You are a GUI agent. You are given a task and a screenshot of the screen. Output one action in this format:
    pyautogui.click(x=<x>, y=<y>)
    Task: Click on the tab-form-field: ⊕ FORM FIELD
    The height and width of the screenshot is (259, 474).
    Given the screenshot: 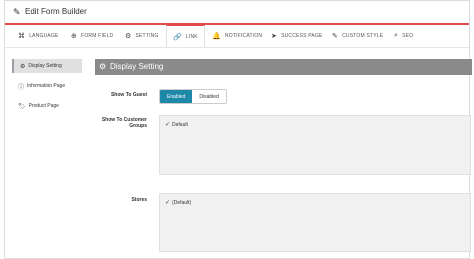 What is the action you would take?
    pyautogui.click(x=92, y=36)
    